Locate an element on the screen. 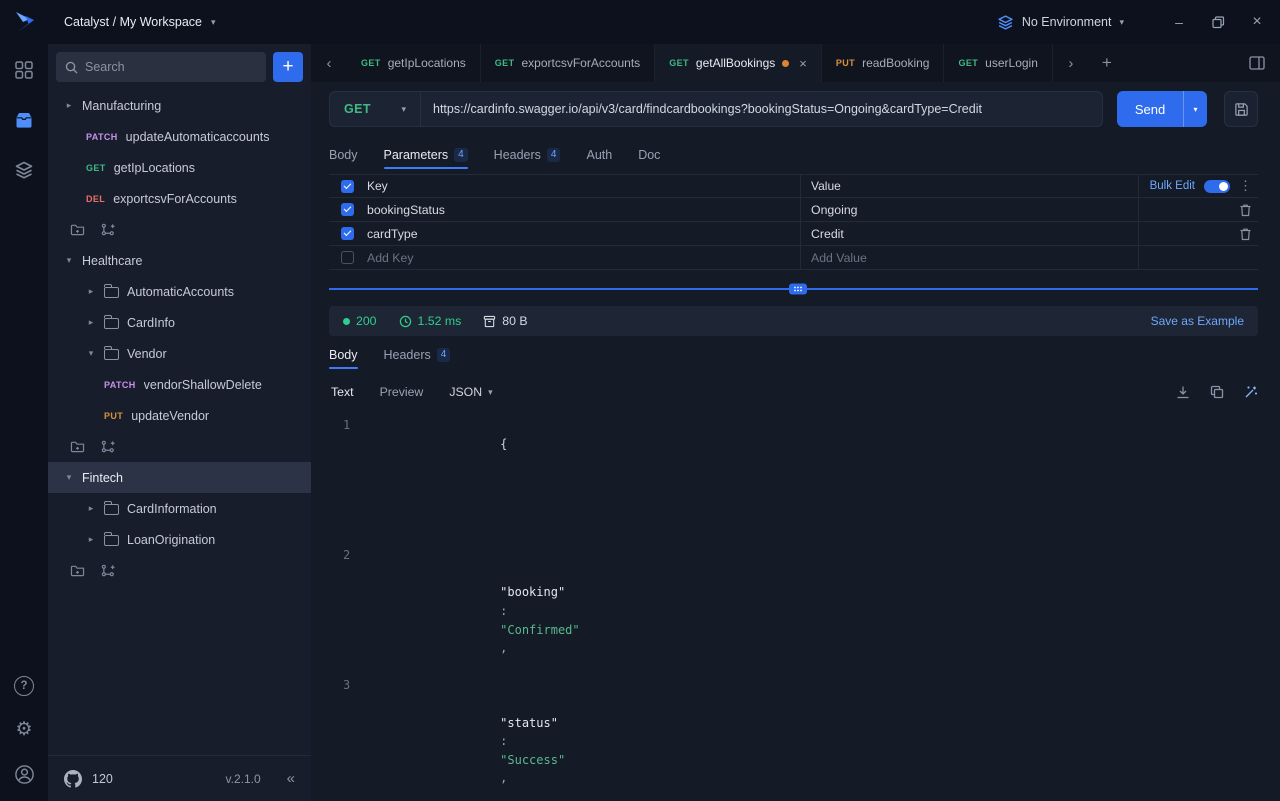  param-row: cardType Credit is located at coordinates (793, 234).